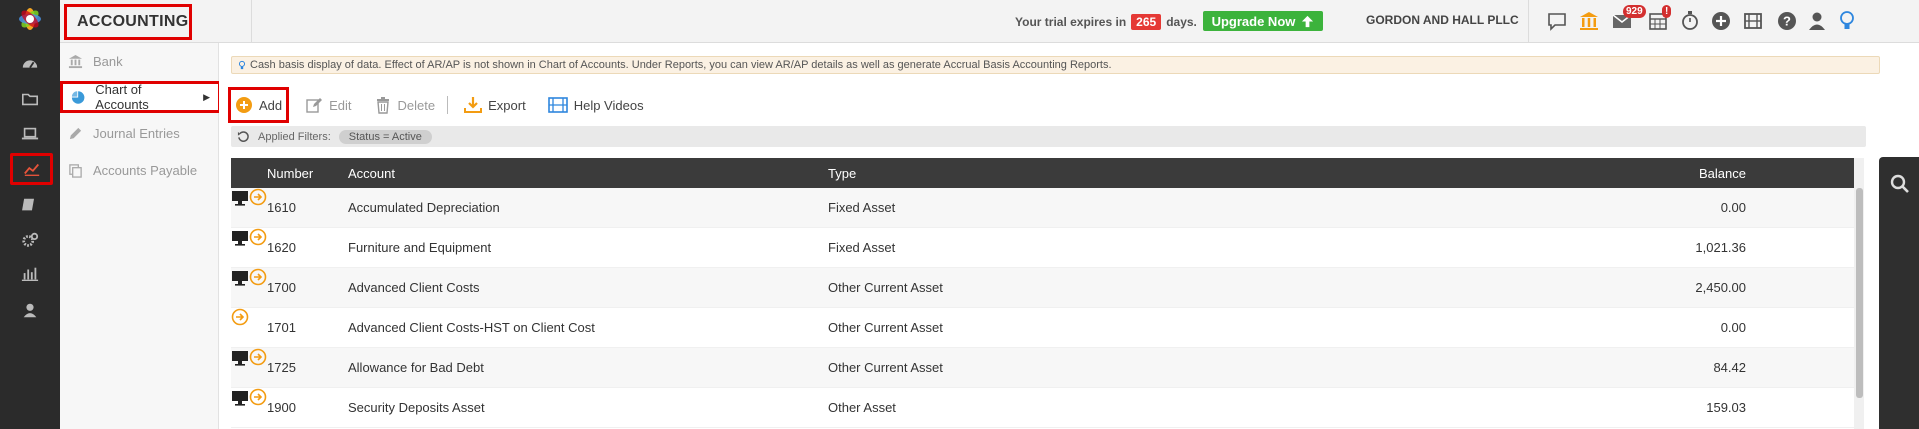 Image resolution: width=1919 pixels, height=429 pixels. Describe the element at coordinates (507, 105) in the screenshot. I see `export-label: Export` at that location.